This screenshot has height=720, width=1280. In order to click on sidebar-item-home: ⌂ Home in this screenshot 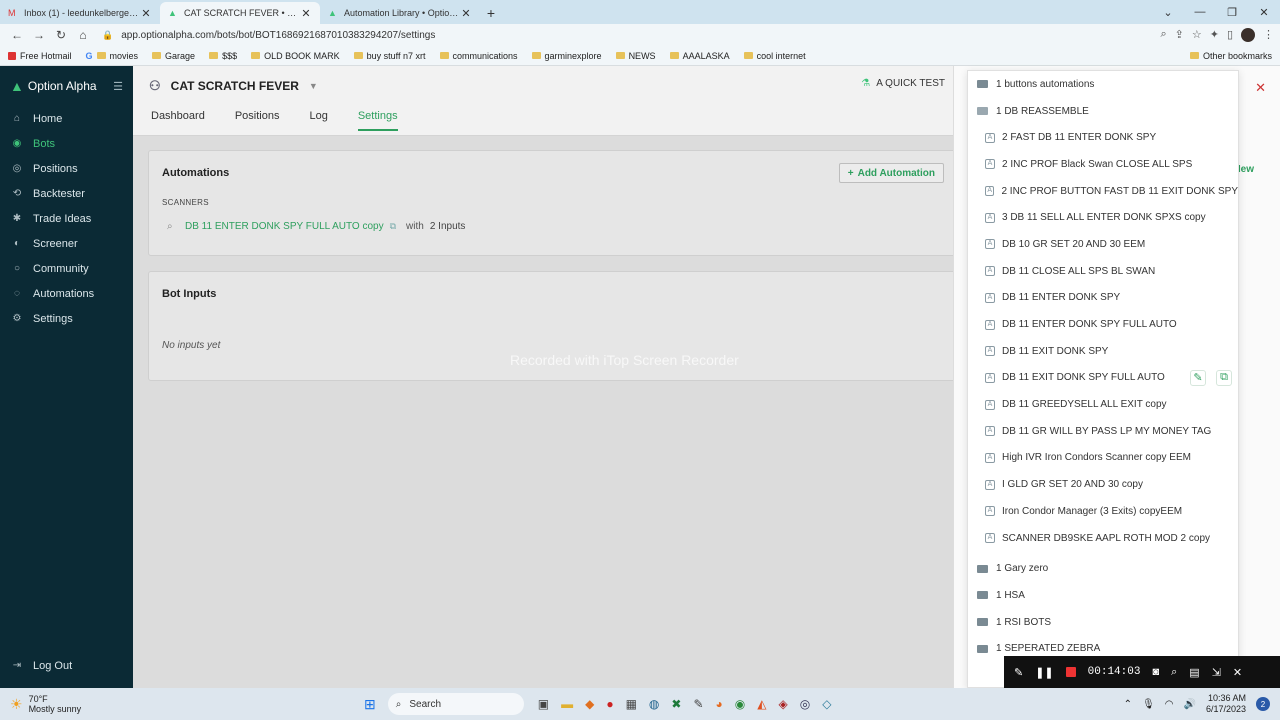, I will do `click(66, 118)`.